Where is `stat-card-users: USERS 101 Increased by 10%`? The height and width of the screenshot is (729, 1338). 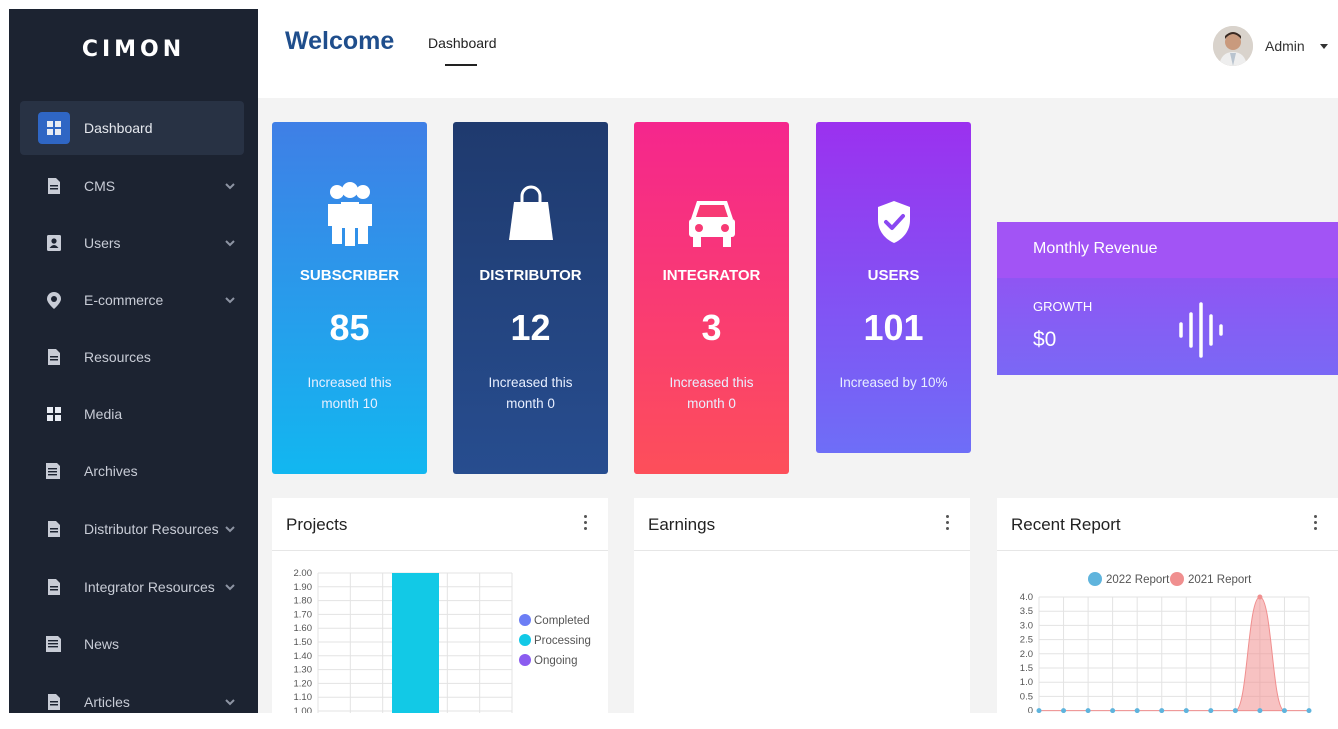 stat-card-users: USERS 101 Increased by 10% is located at coordinates (893, 287).